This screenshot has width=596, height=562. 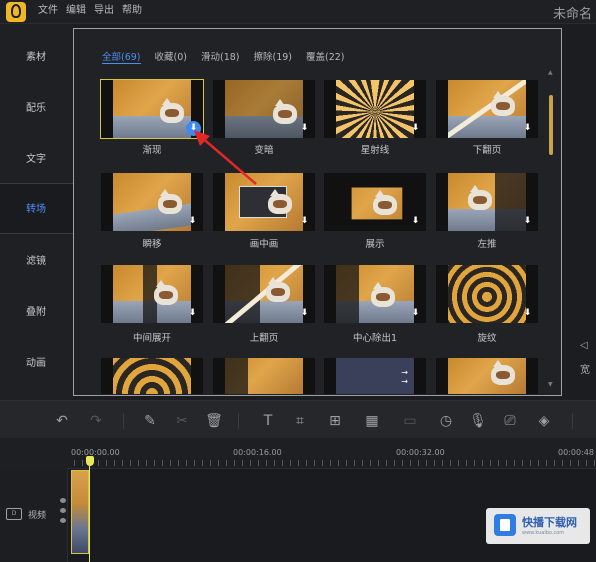 I want to click on menu-help: 帮助, so click(x=136, y=11).